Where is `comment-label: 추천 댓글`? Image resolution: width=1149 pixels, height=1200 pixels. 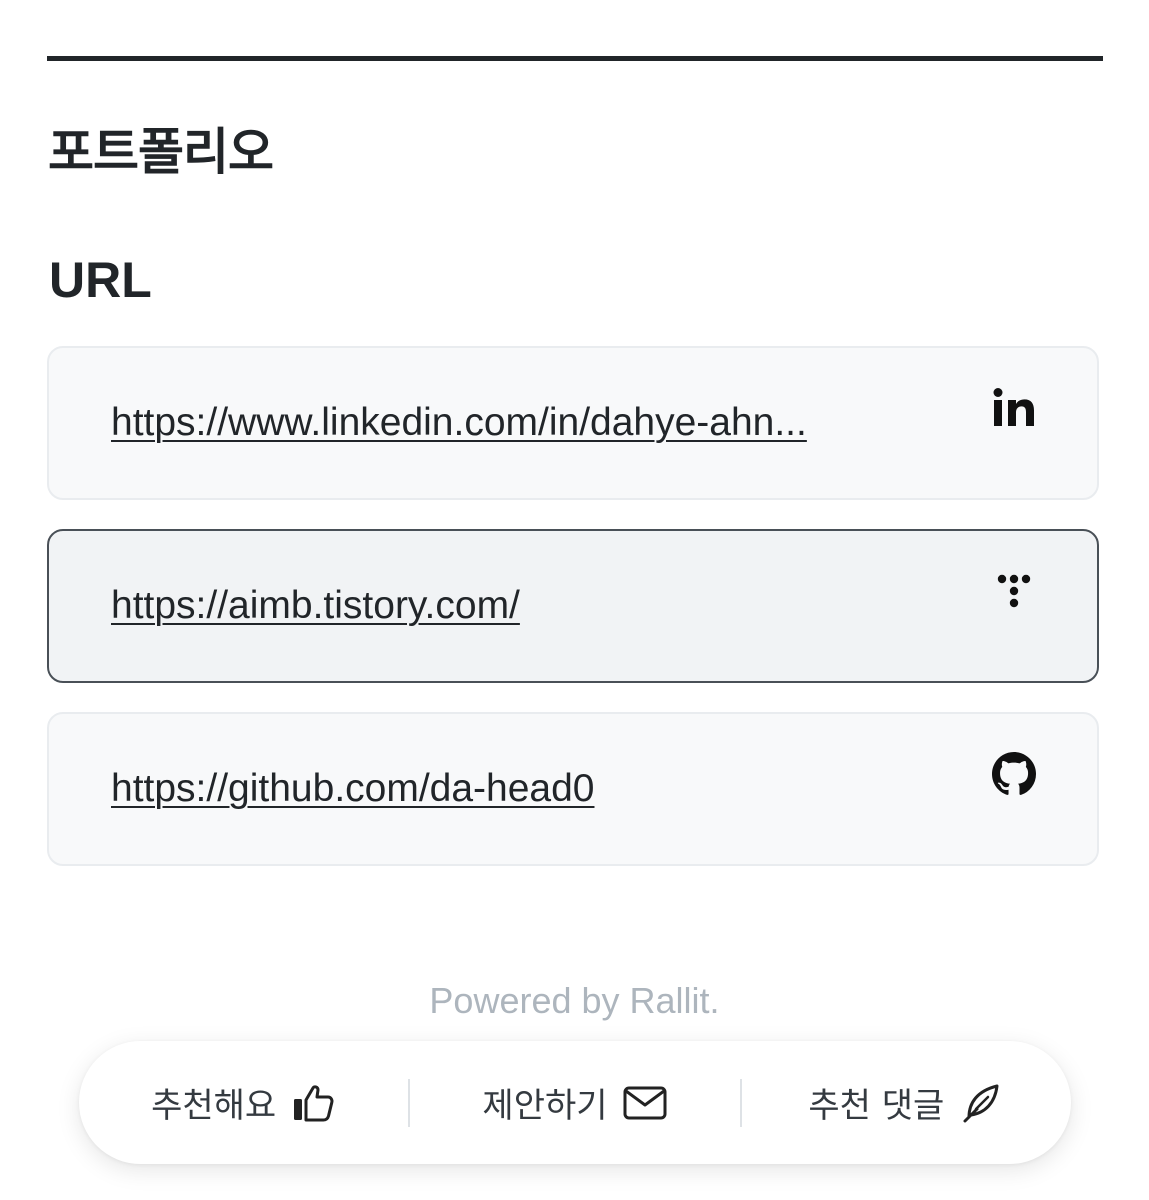 comment-label: 추천 댓글 is located at coordinates (876, 1106).